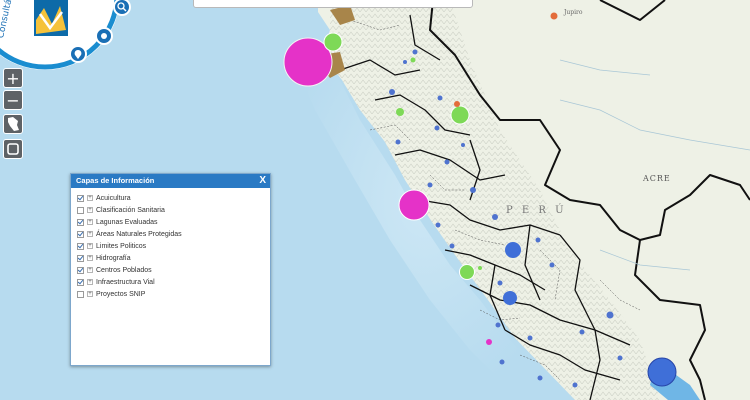 Image resolution: width=750 pixels, height=400 pixels. Describe the element at coordinates (13, 78) in the screenshot. I see `zoom-in-button: +` at that location.